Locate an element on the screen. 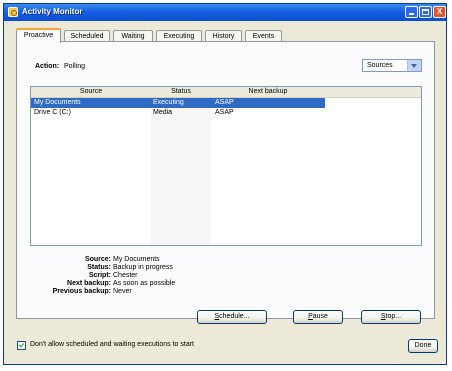 Image resolution: width=452 pixels, height=371 pixels. dont-allow-executions-checkbox is located at coordinates (21, 345).